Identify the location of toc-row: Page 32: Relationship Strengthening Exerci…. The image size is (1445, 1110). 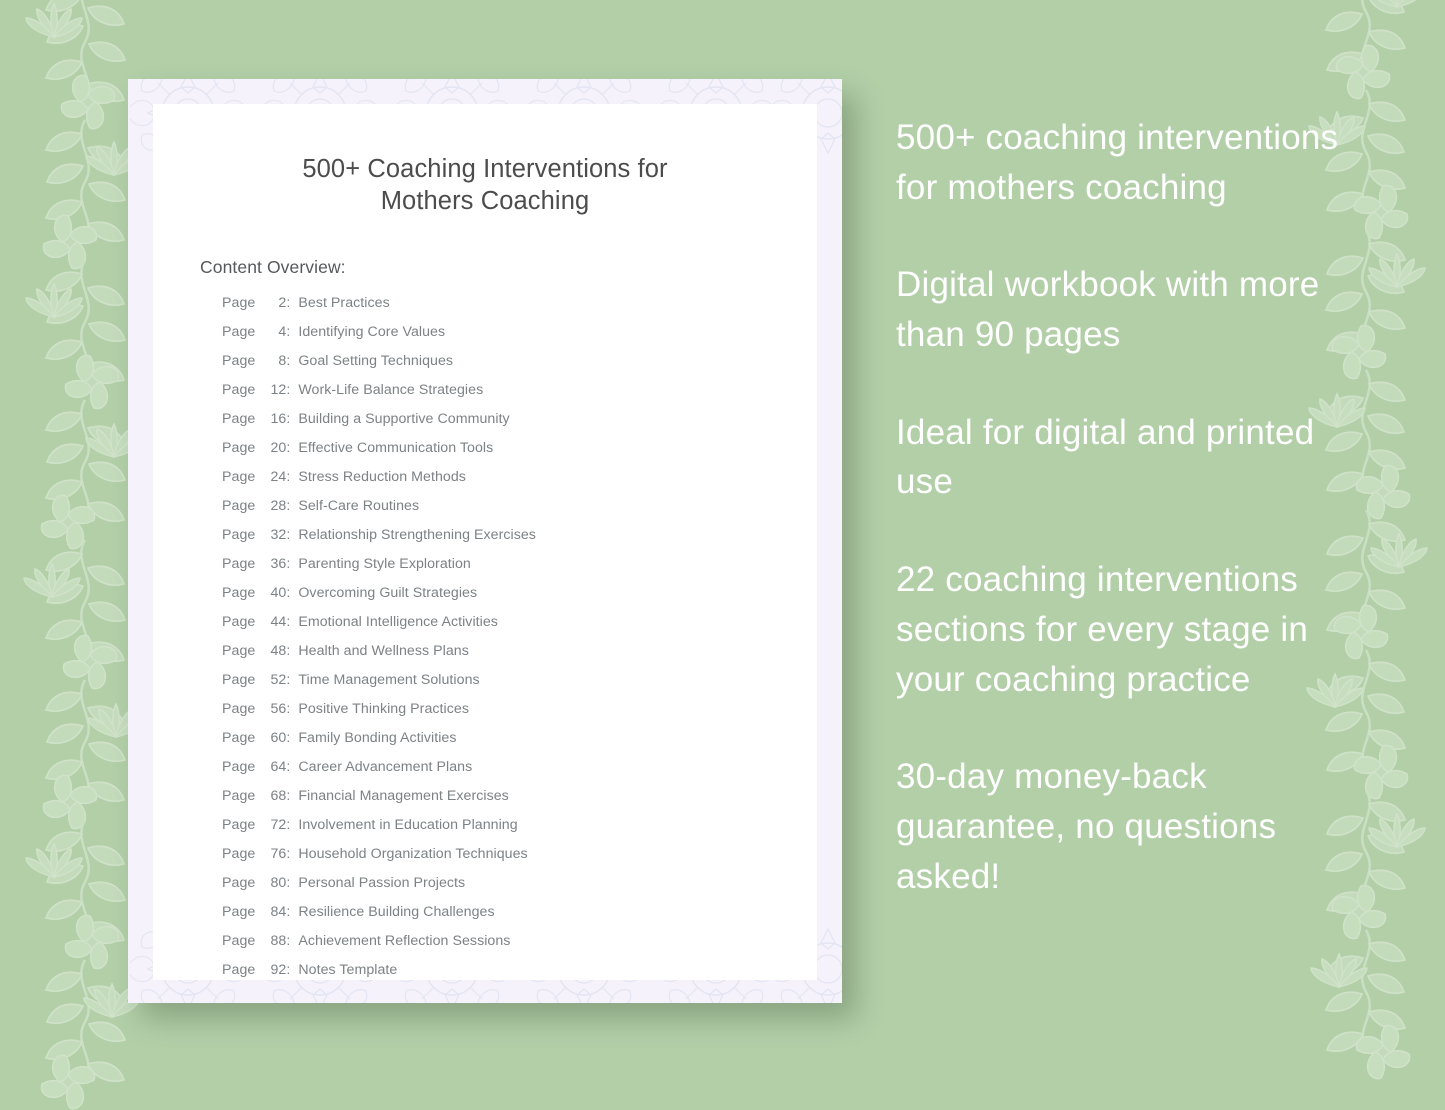
(519, 541).